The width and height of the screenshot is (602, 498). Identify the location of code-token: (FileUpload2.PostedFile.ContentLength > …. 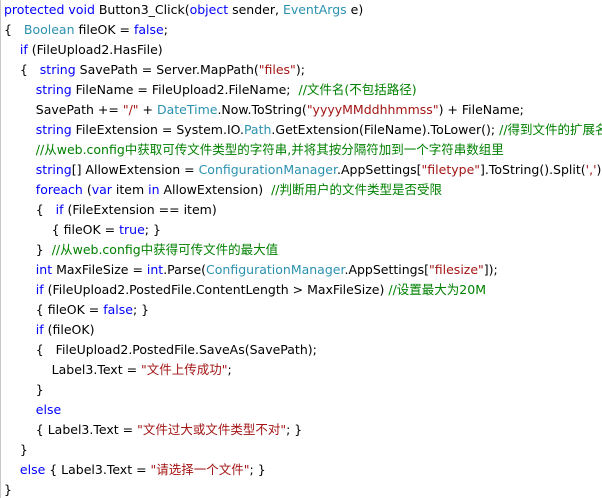
(216, 289).